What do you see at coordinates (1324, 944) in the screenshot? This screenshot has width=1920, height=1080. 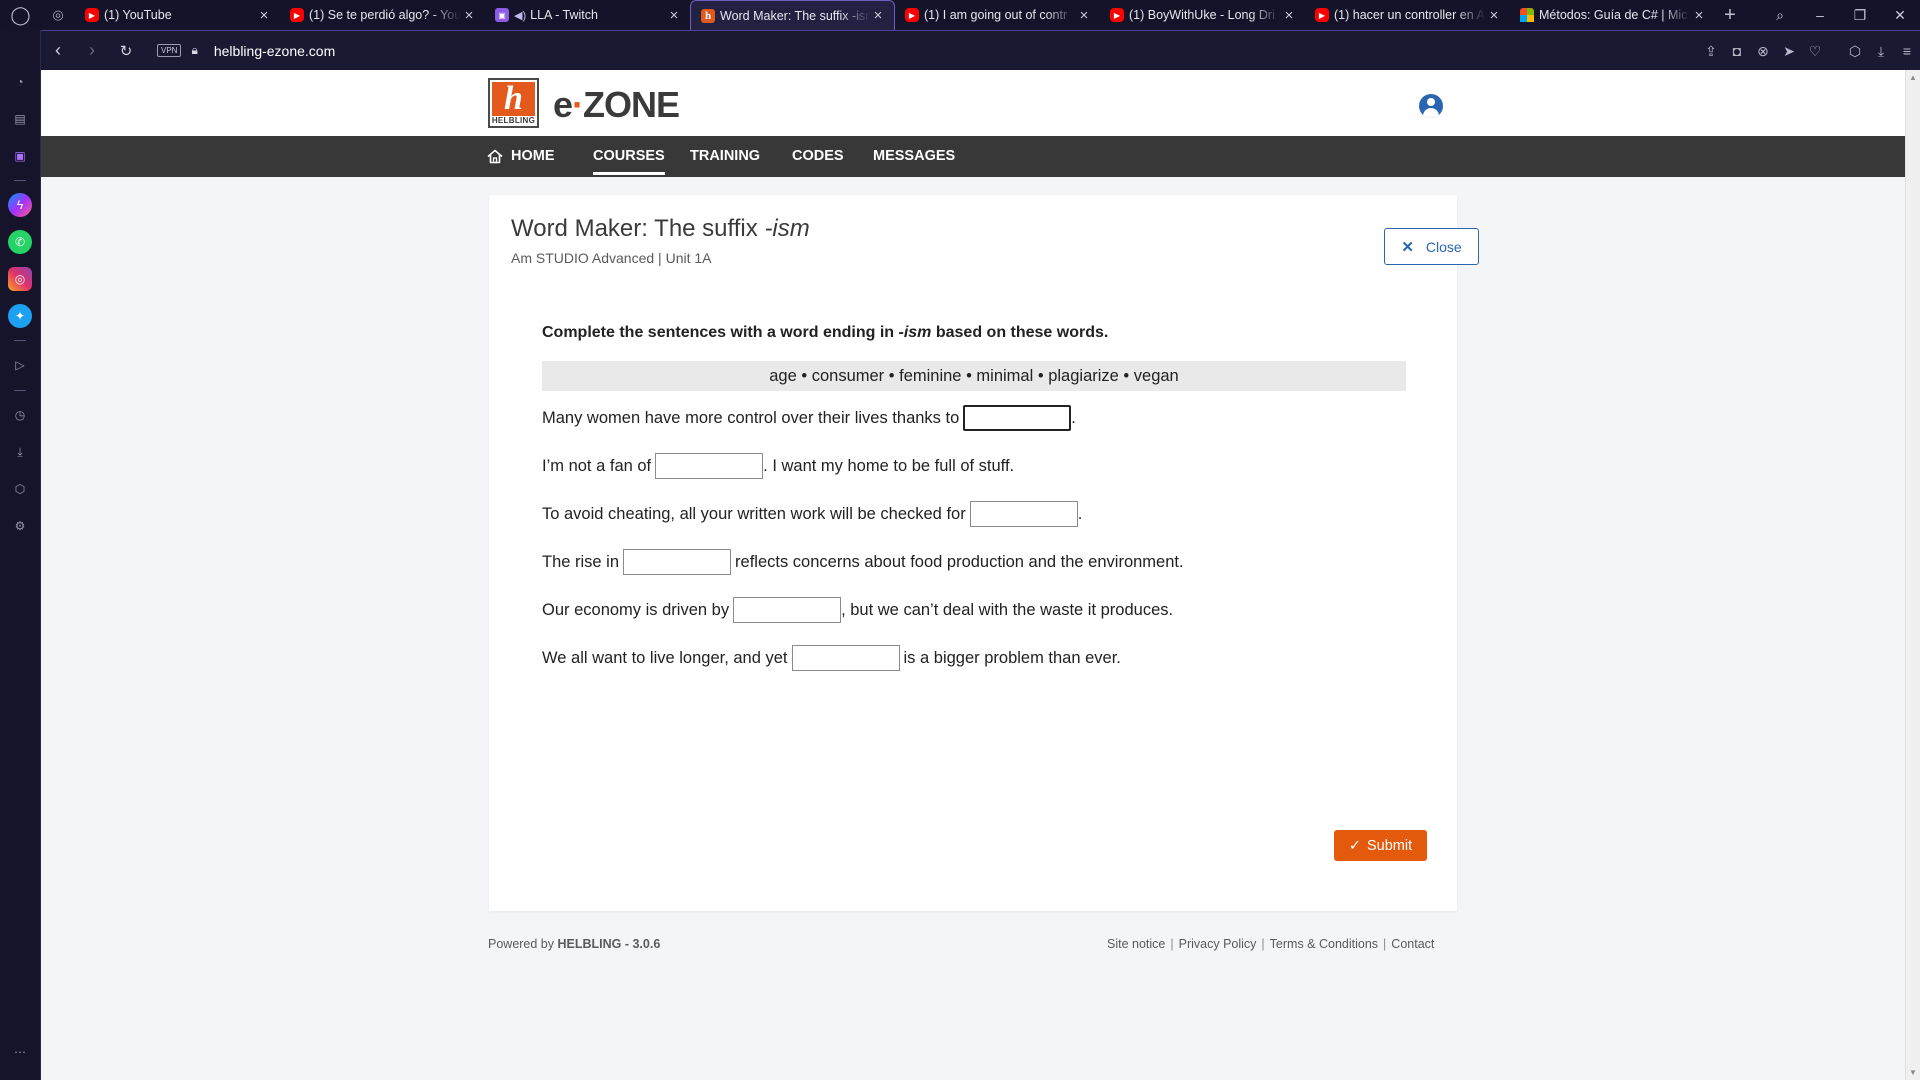 I see `footer-link-terms: Terms & Conditions` at bounding box center [1324, 944].